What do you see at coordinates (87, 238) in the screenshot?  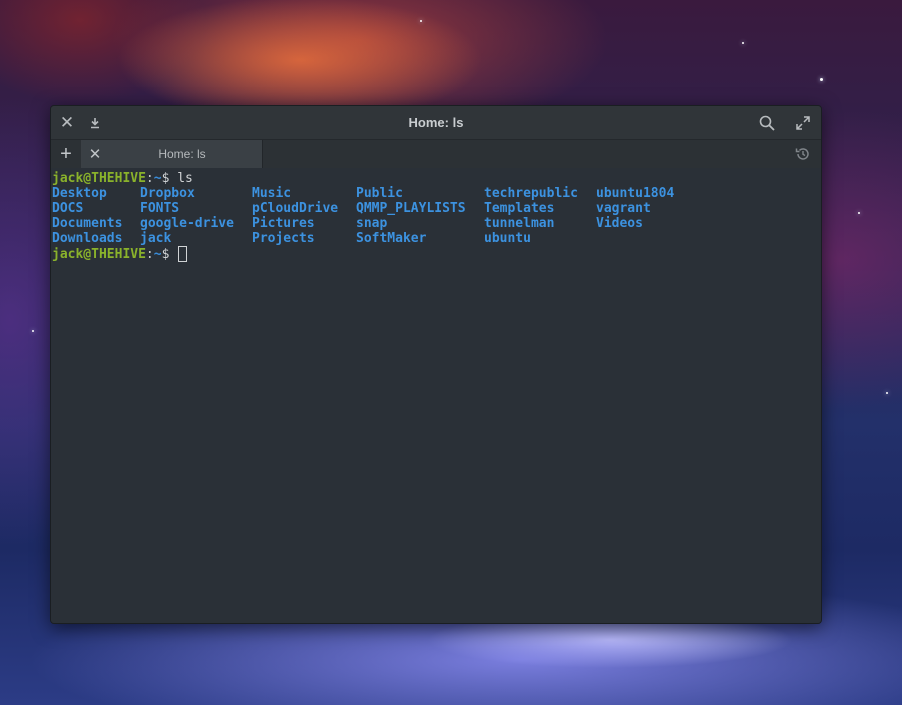 I see `directory-entry: Downloads` at bounding box center [87, 238].